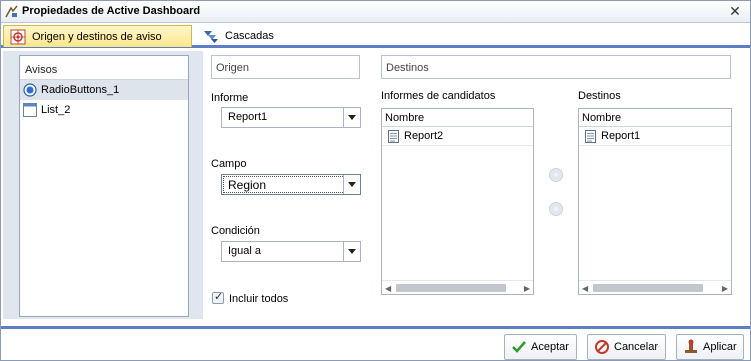 Image resolution: width=751 pixels, height=361 pixels. Describe the element at coordinates (375, 327) in the screenshot. I see `footer-divider` at that location.